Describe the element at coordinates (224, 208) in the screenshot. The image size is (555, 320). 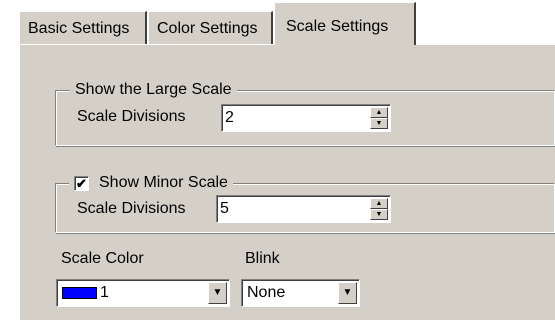
I see `minor-scale-divisions-value: 5` at that location.